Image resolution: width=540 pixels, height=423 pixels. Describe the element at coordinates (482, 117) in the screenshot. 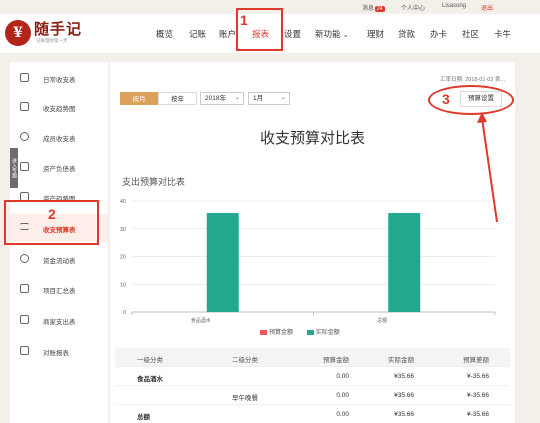

I see `annotation-arrow-head` at that location.